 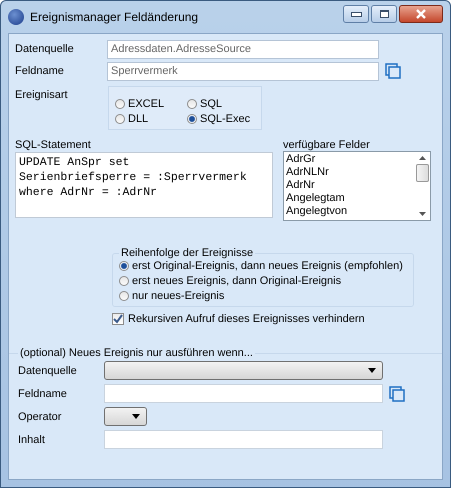 What do you see at coordinates (118, 319) in the screenshot?
I see `checkbox` at bounding box center [118, 319].